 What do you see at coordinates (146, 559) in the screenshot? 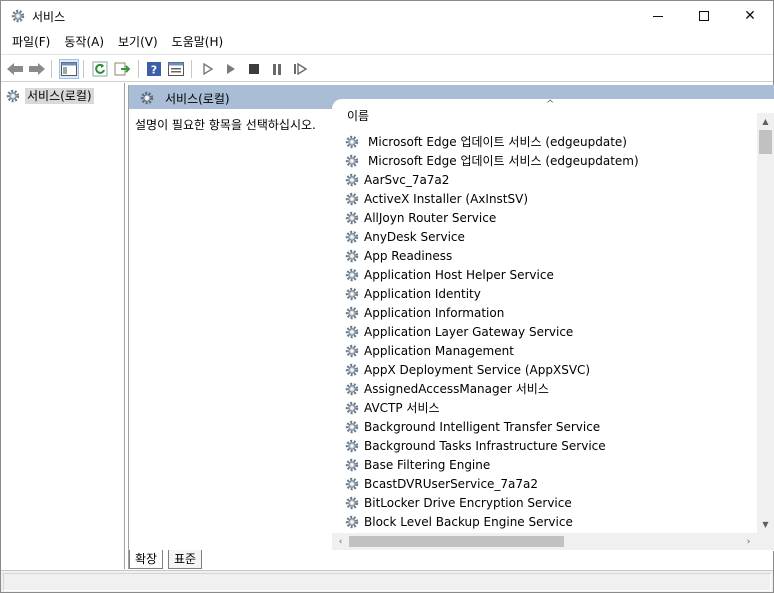
I see `tab-extended: 확장` at bounding box center [146, 559].